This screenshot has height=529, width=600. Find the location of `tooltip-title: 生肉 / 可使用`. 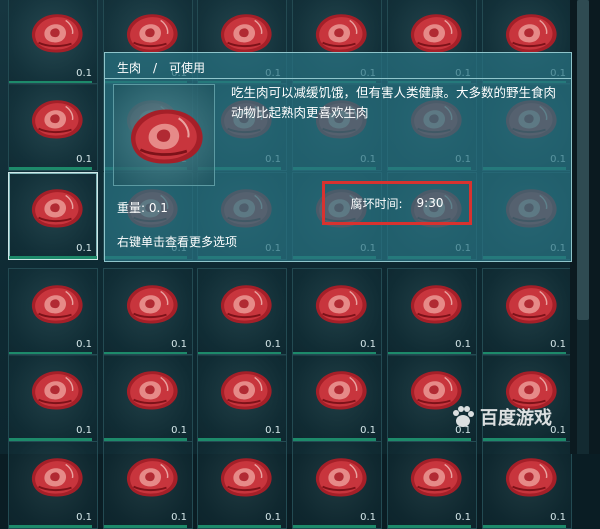

tooltip-title: 生肉 / 可使用 is located at coordinates (161, 68).